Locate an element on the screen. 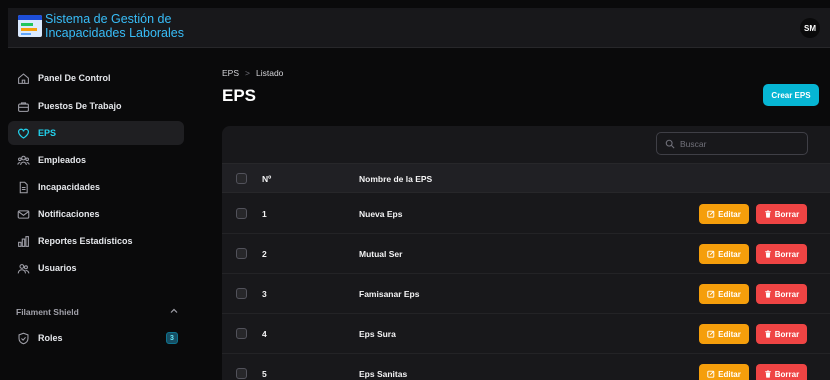  home-icon is located at coordinates (23, 78).